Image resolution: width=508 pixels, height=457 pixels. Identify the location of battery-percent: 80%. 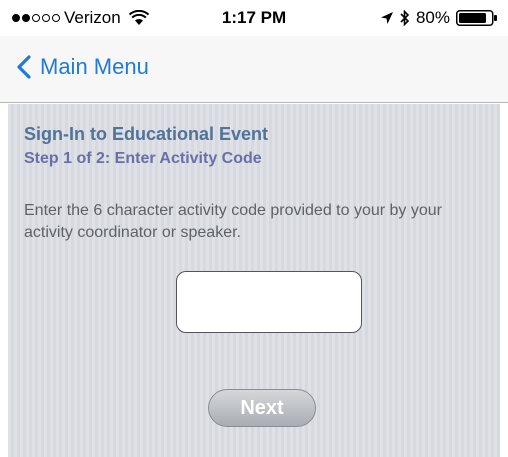
(432, 17).